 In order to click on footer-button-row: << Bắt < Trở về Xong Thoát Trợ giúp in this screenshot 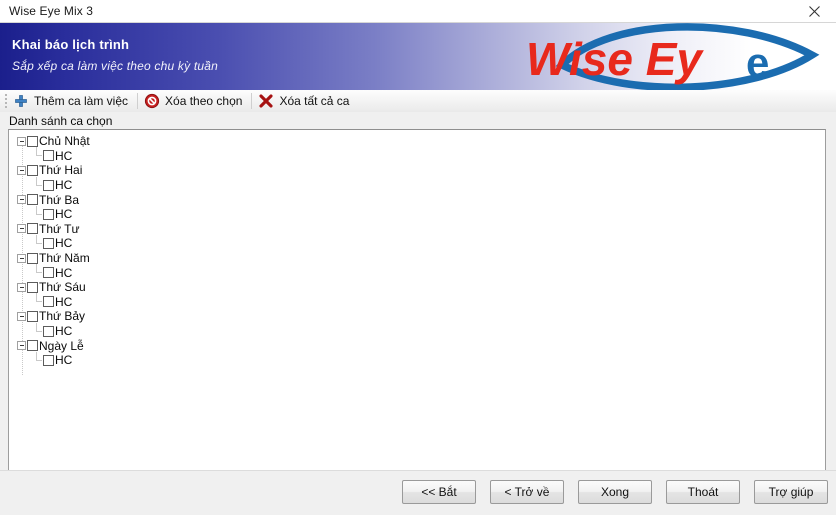, I will do `click(615, 492)`.